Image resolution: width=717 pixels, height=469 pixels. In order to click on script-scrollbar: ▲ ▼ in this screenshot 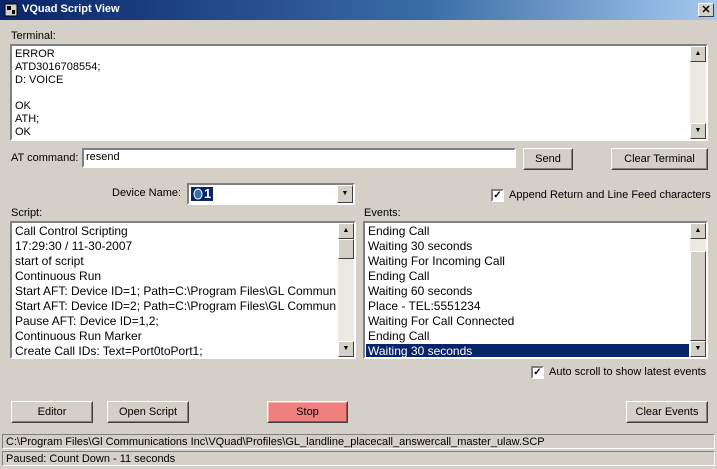, I will do `click(346, 290)`.